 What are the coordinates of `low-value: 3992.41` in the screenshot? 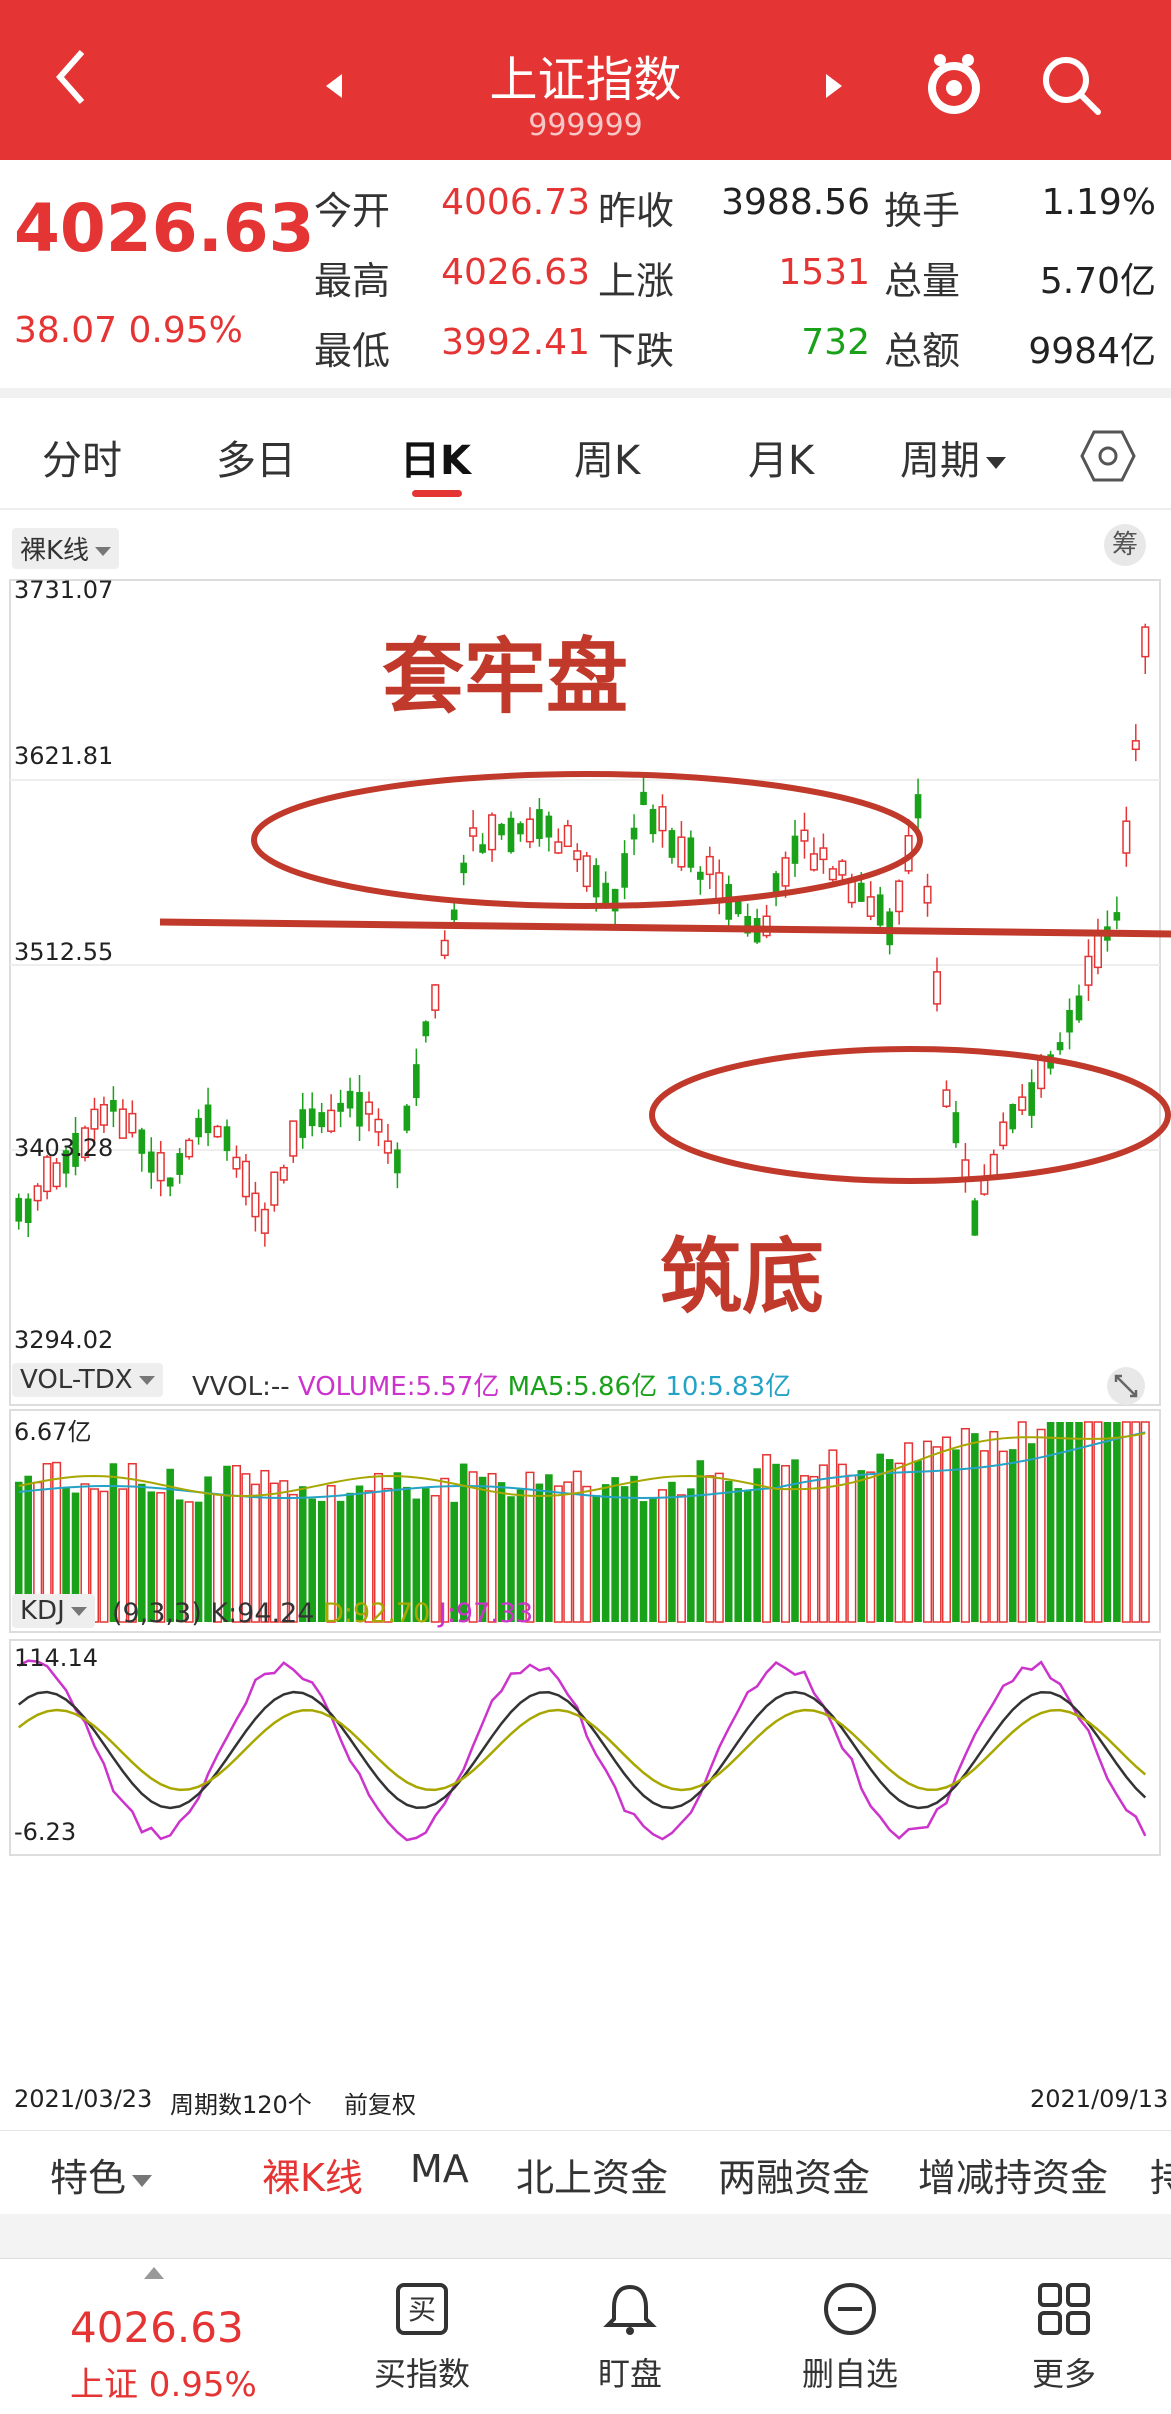 It's located at (515, 342).